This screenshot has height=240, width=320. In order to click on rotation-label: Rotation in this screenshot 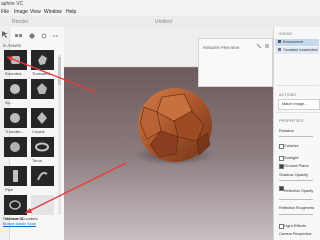, I will do `click(286, 130)`.